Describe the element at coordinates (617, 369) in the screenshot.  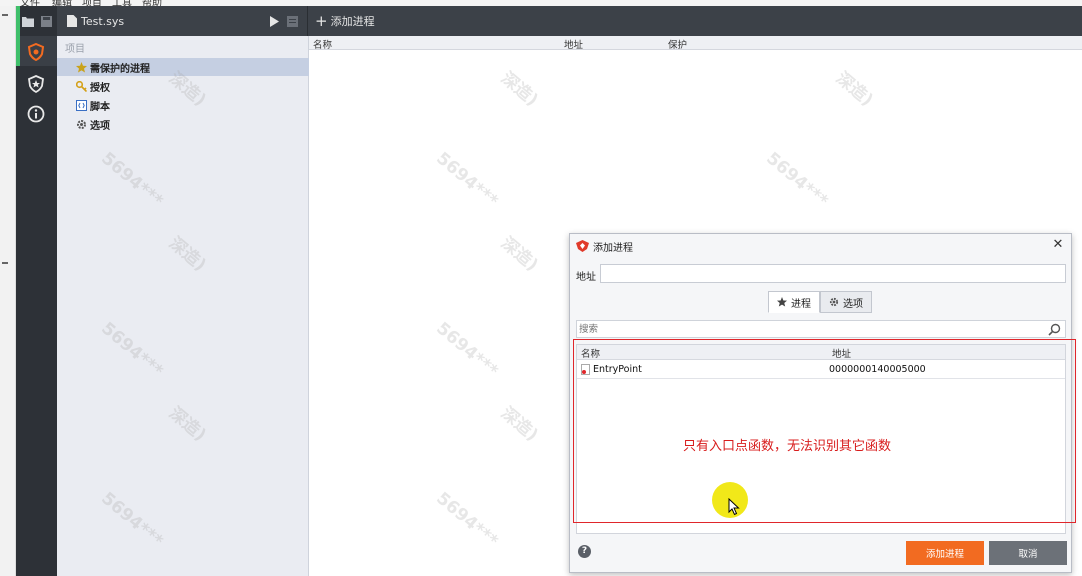
I see `row-name: EntryPoint` at that location.